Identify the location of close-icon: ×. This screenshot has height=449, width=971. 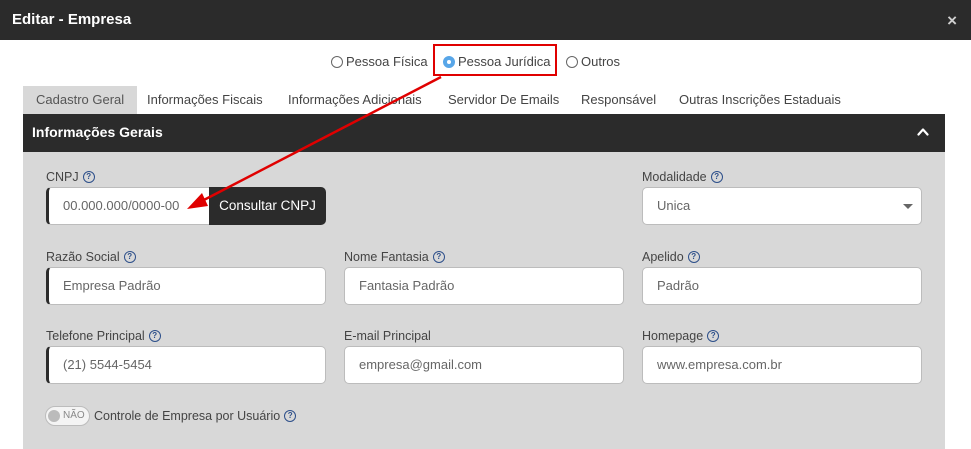
(952, 21).